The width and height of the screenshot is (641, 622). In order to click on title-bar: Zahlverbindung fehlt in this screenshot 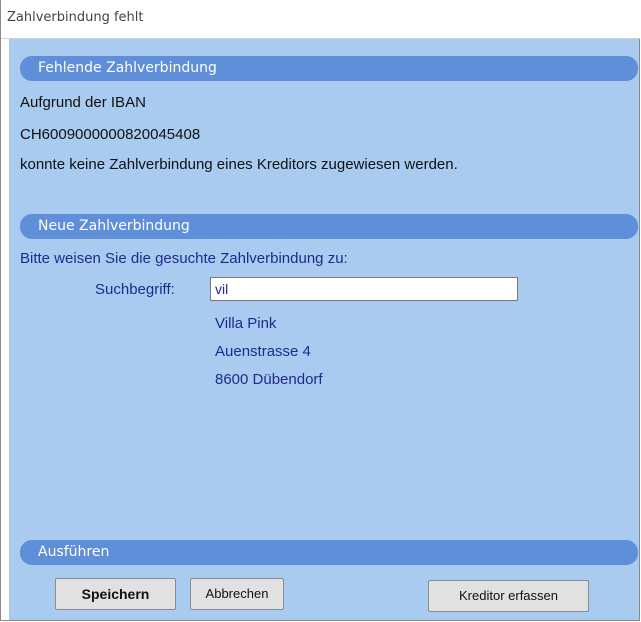, I will do `click(320, 19)`.